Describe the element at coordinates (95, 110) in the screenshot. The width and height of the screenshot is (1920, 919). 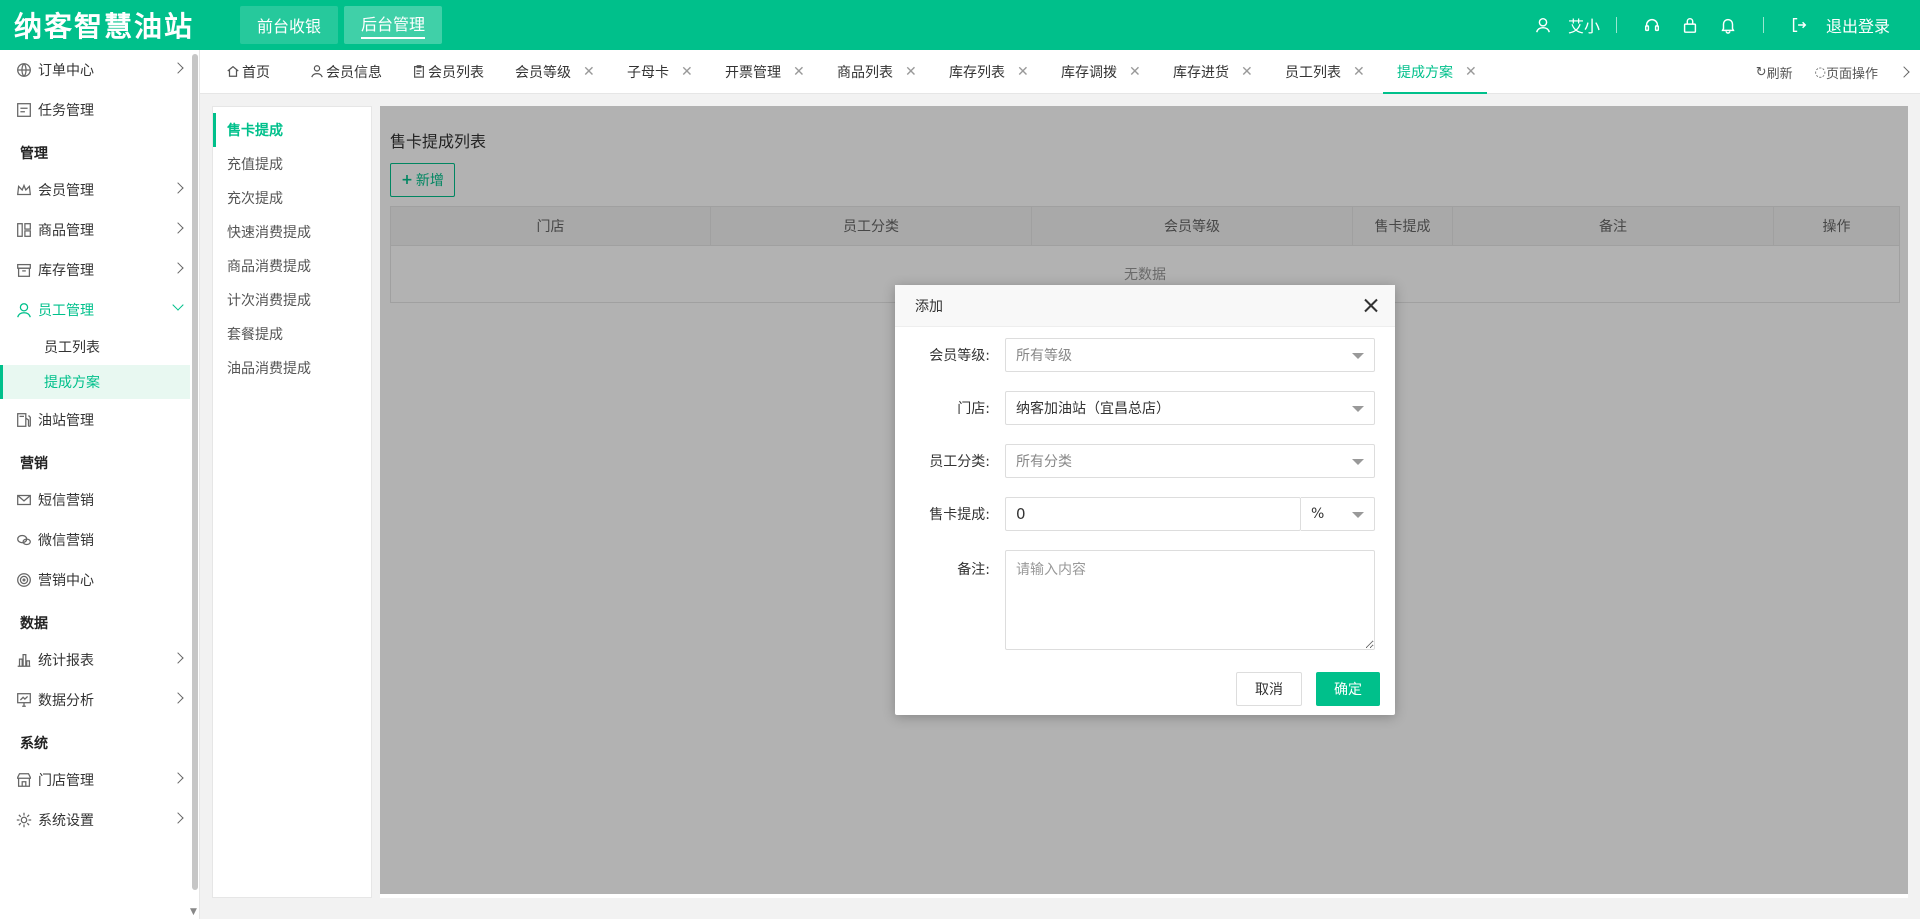
I see `sidebar-item-task: 任务管理` at that location.